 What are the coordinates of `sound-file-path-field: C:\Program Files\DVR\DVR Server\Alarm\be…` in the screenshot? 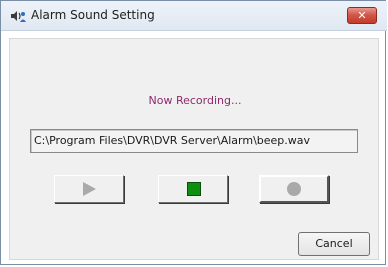 It's located at (194, 141).